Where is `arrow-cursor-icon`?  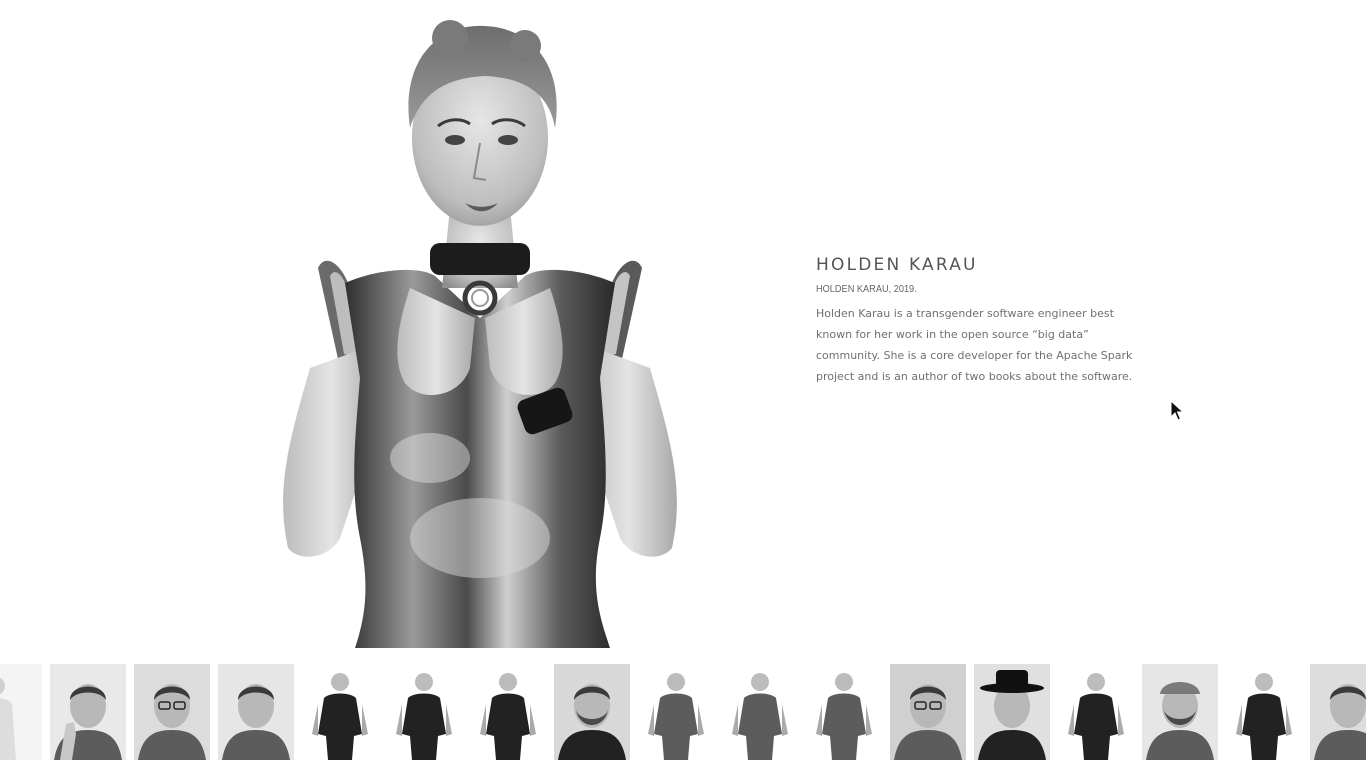
arrow-cursor-icon is located at coordinates (1177, 410).